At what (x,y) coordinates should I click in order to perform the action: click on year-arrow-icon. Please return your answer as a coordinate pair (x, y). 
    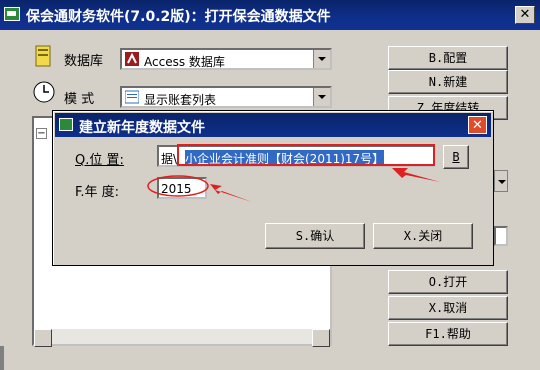
    Looking at the image, I should click on (231, 193).